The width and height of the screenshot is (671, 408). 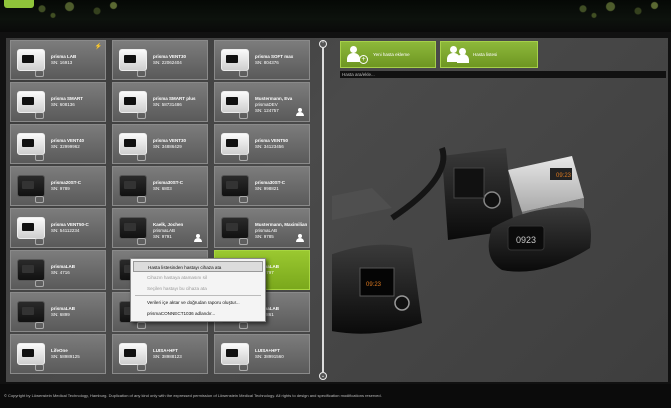 I want to click on device-serial: SN: 58989125, so click(x=65, y=356).